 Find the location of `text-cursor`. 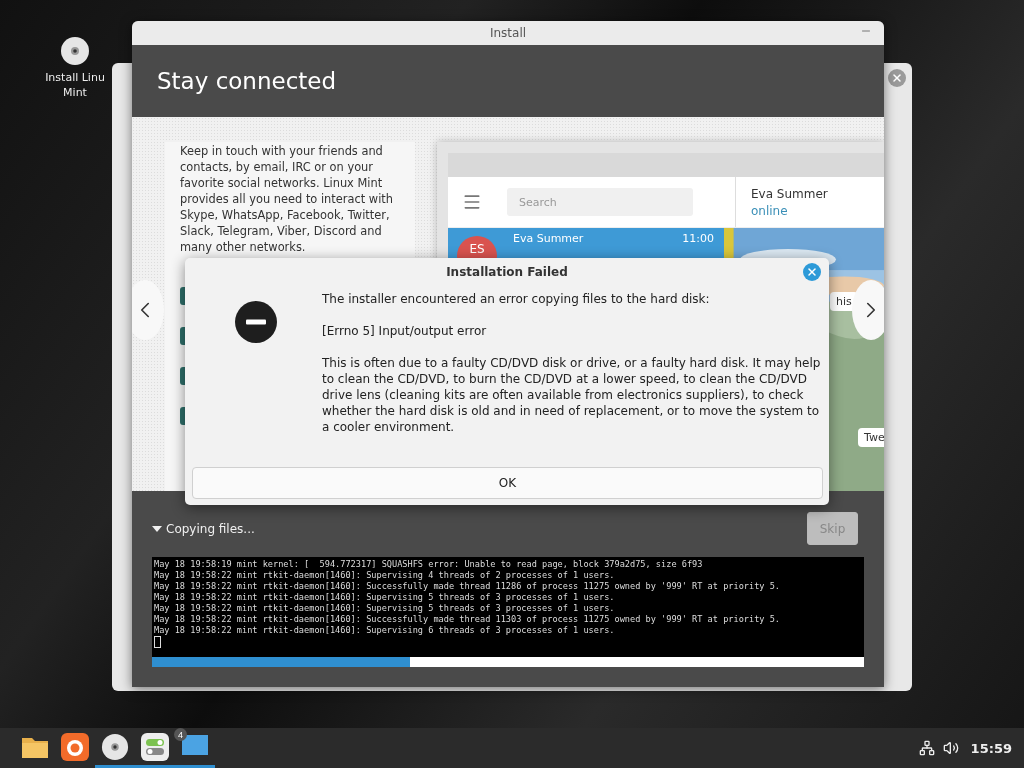

text-cursor is located at coordinates (157, 642).